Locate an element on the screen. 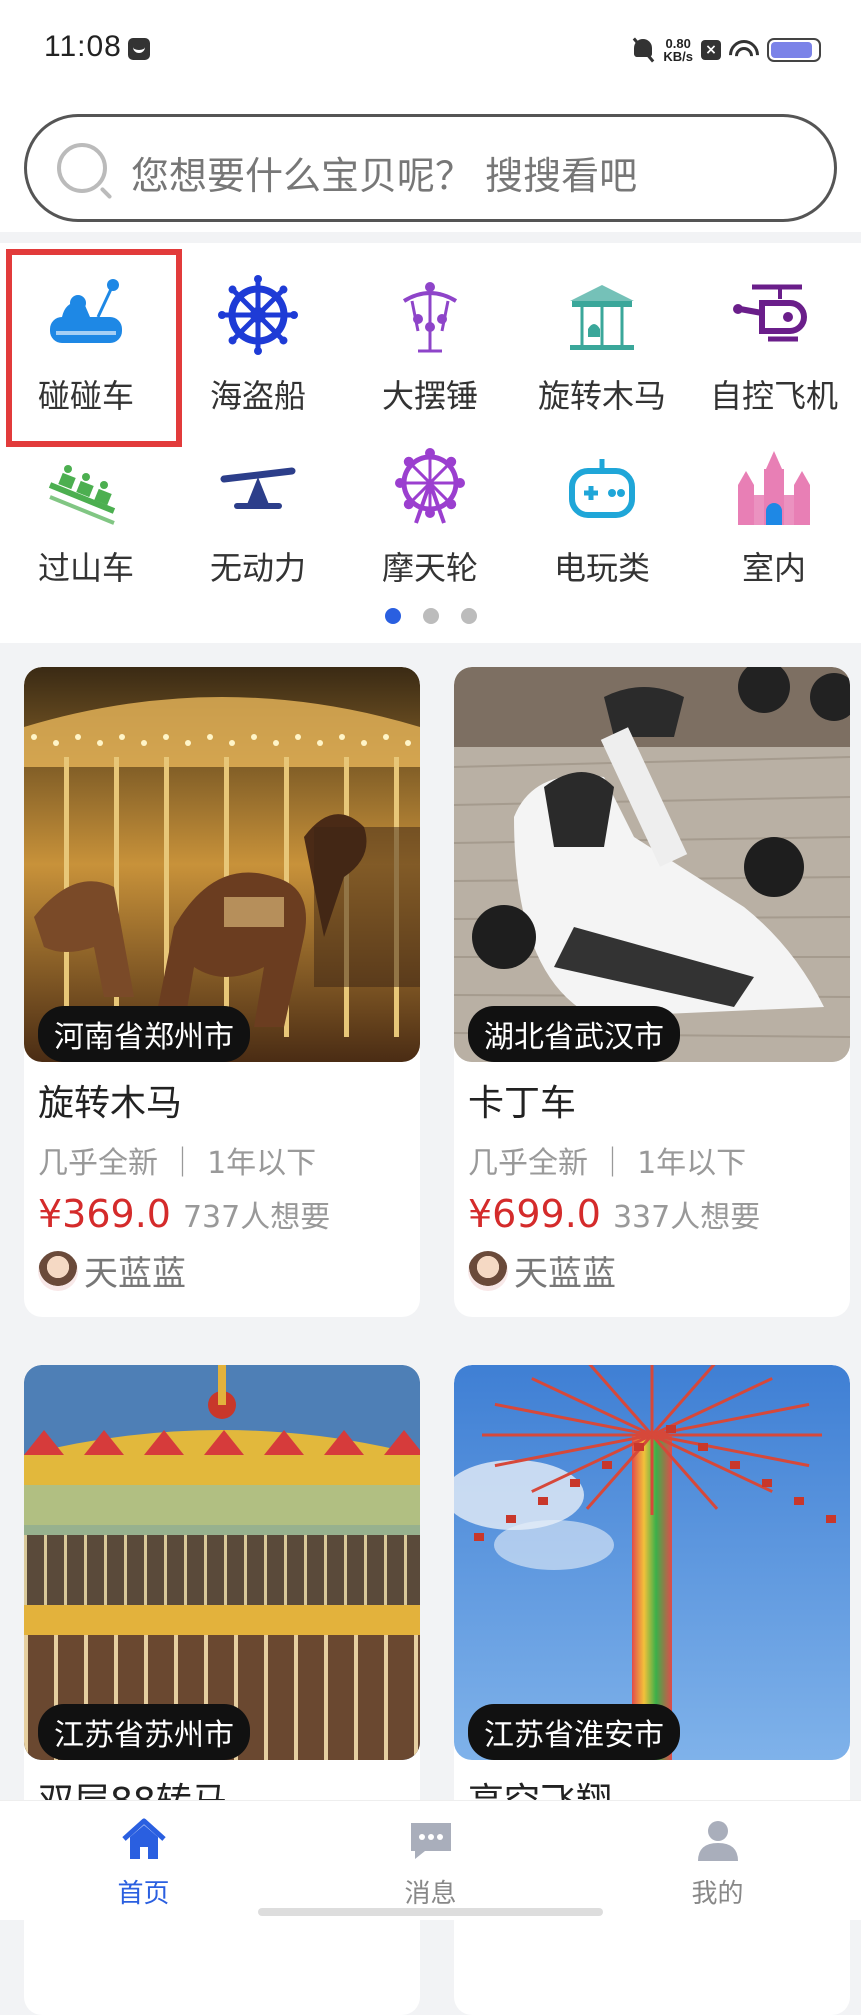 The width and height of the screenshot is (861, 2015). mute-icon is located at coordinates (643, 50).